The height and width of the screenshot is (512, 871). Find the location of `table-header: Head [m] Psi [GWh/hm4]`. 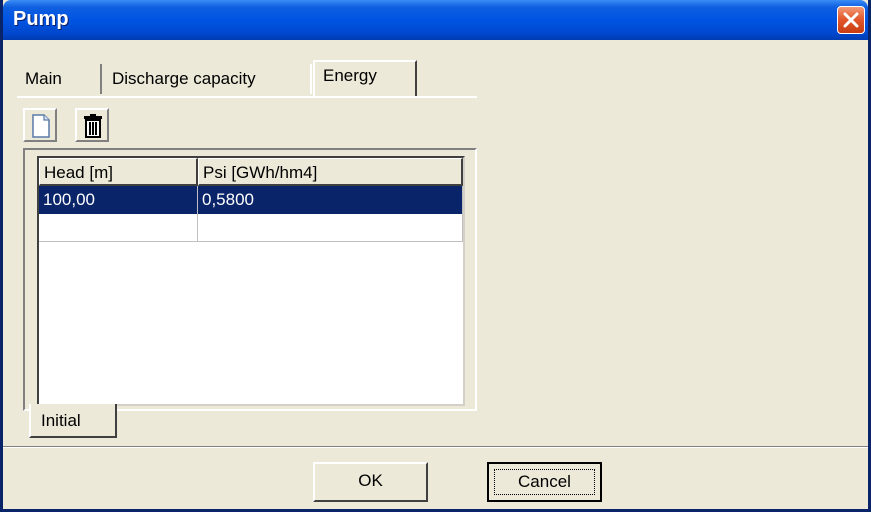

table-header: Head [m] Psi [GWh/hm4] is located at coordinates (251, 172).